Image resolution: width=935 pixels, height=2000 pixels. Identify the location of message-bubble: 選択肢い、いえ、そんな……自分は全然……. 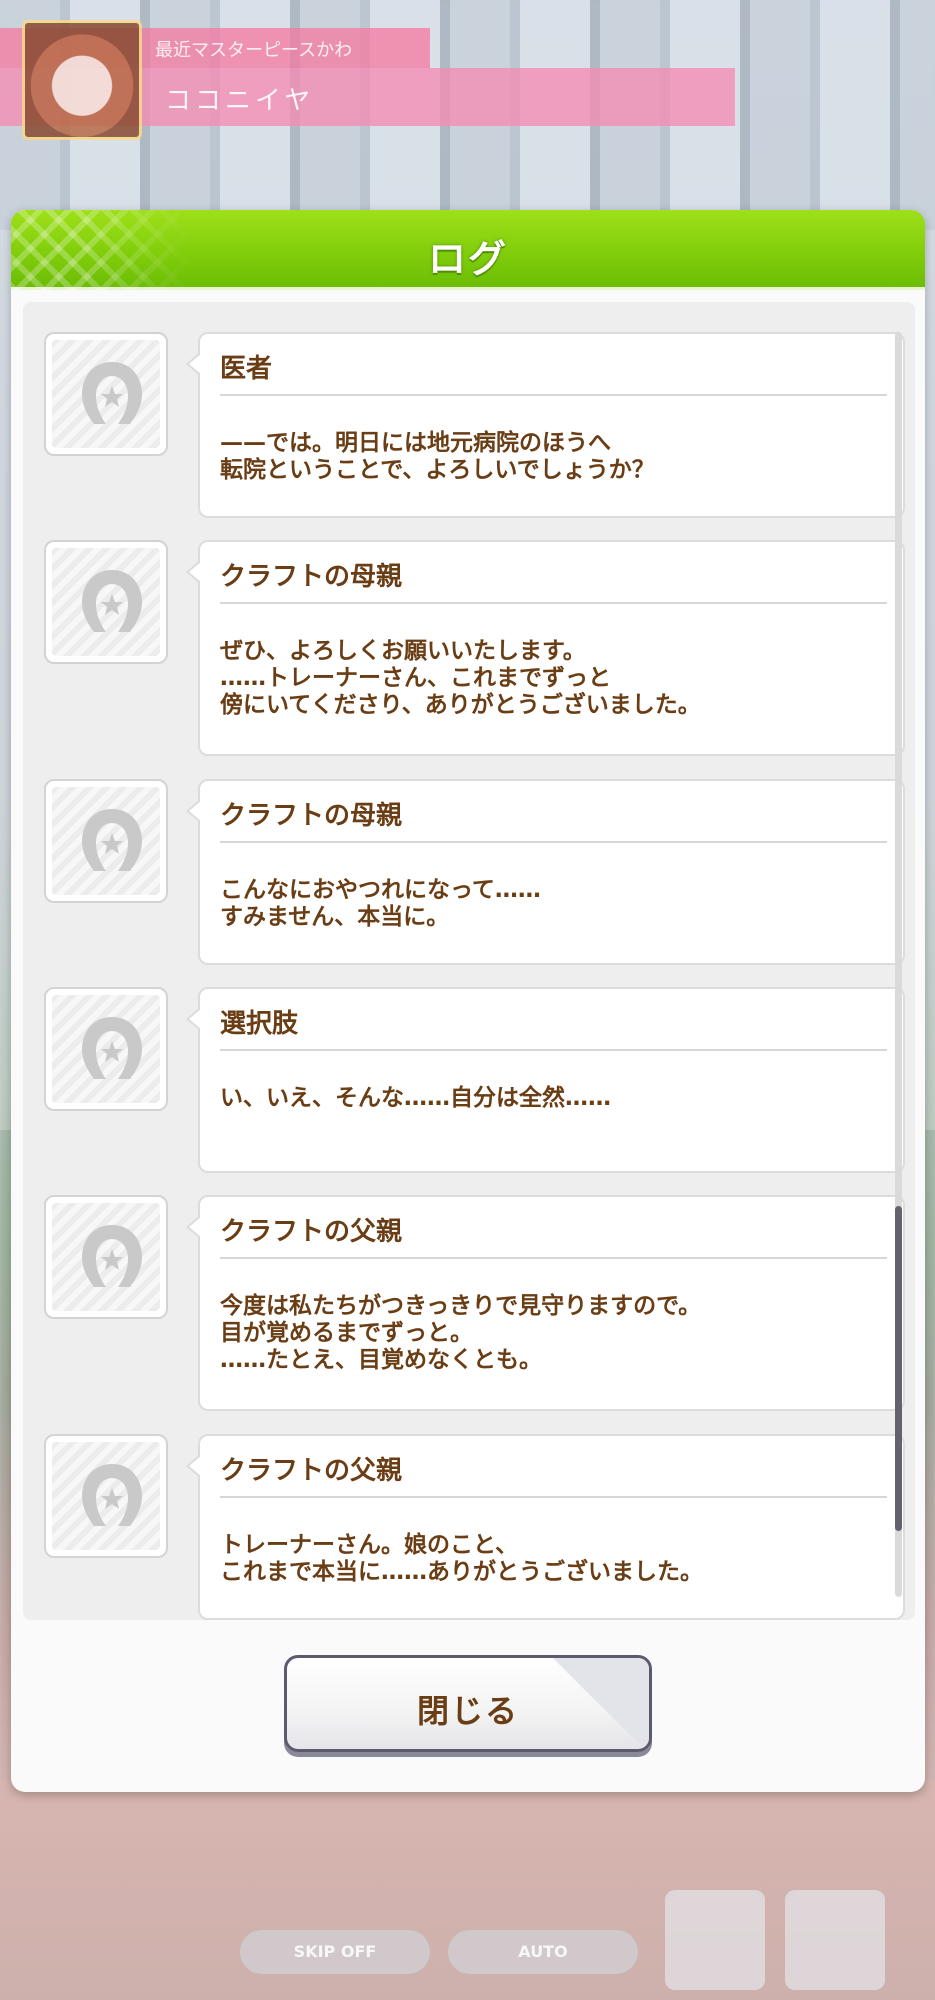
(545, 1080).